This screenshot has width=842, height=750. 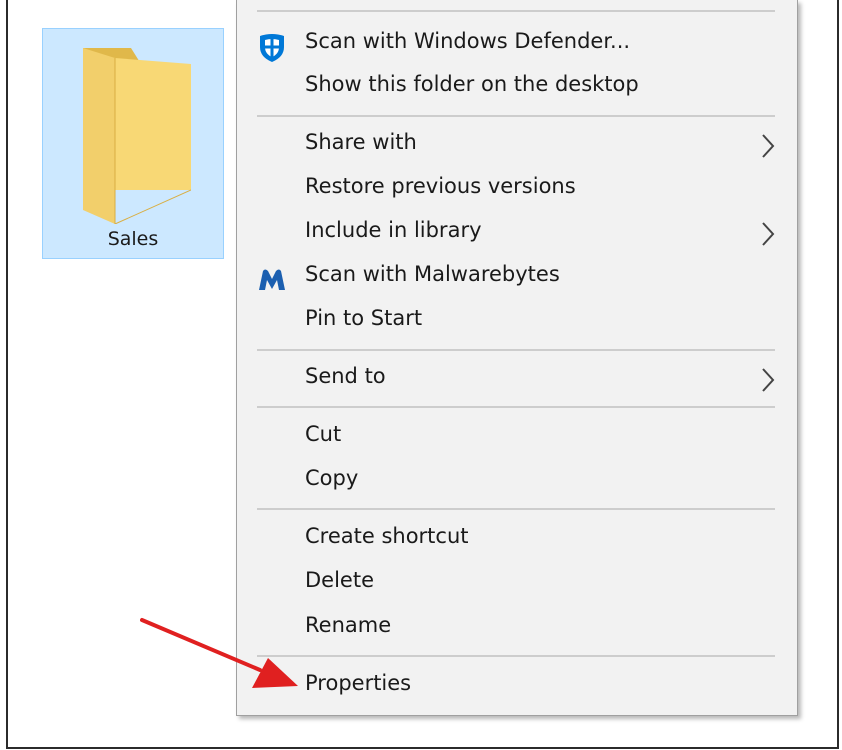 I want to click on folder-icon, so click(x=137, y=136).